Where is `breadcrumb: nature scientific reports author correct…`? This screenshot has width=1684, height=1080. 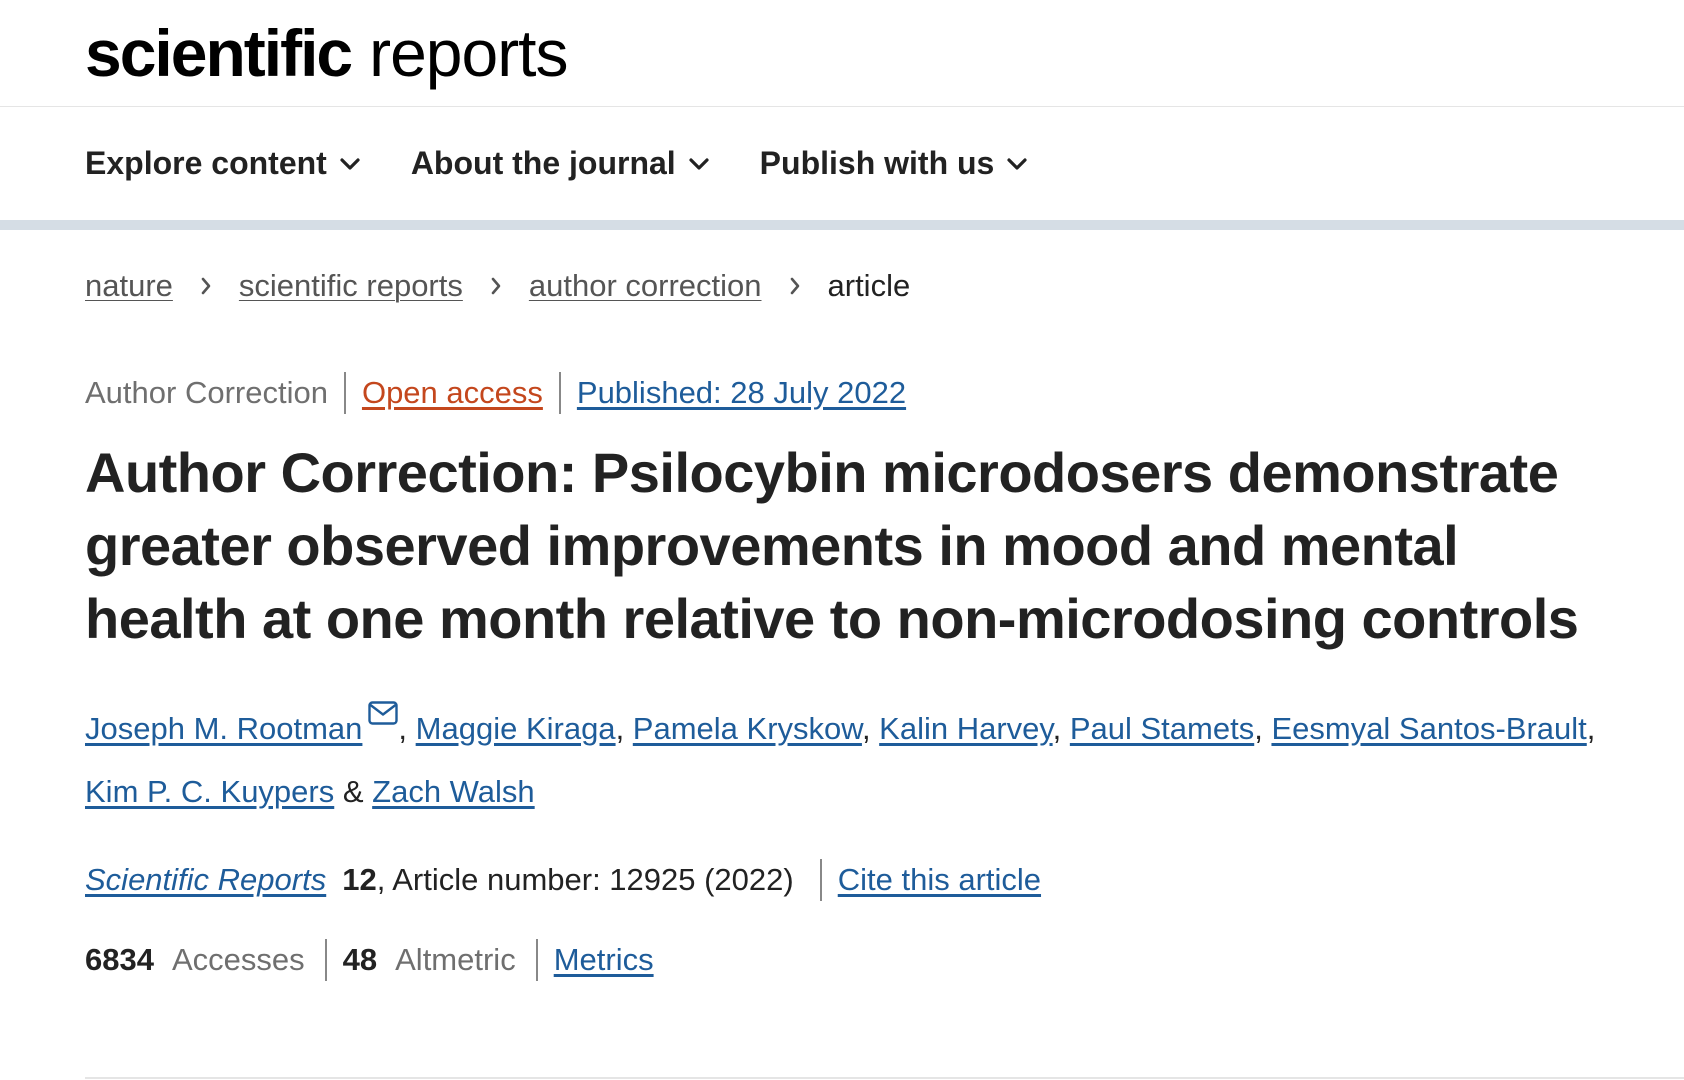
breadcrumb: nature scientific reports author correct… is located at coordinates (842, 286).